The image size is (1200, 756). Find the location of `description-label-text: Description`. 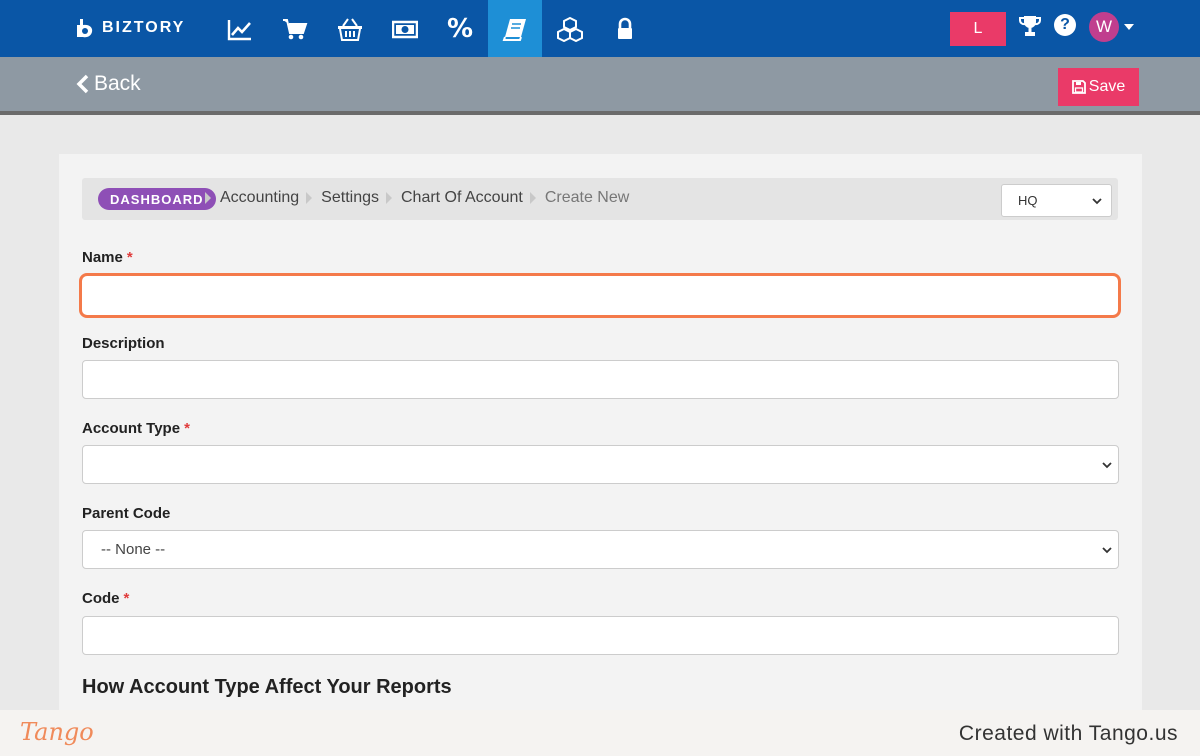

description-label-text: Description is located at coordinates (123, 343).